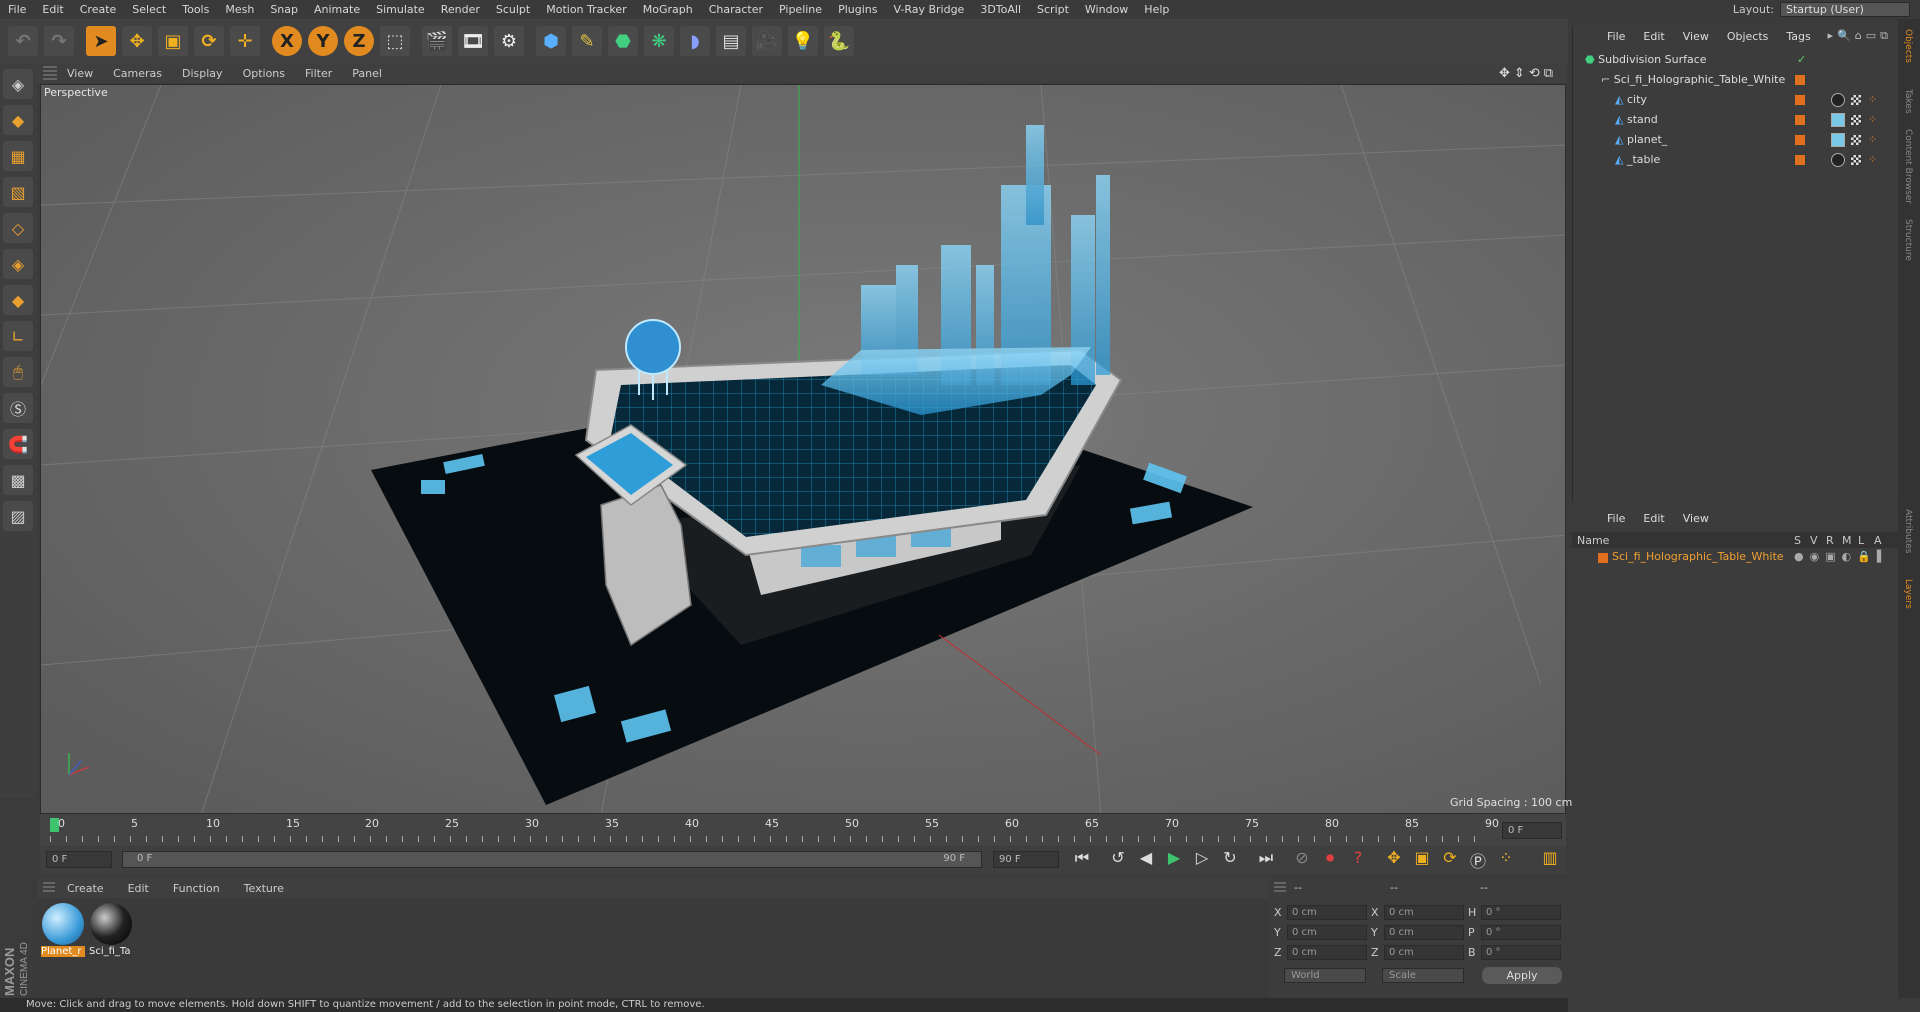  What do you see at coordinates (1532, 830) in the screenshot?
I see `current-frame-field: 0 F` at bounding box center [1532, 830].